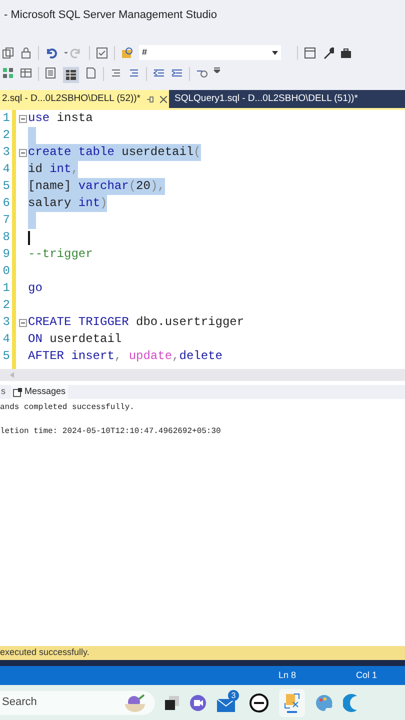 This screenshot has width=405, height=720. I want to click on line-number: 9, so click(6, 254).